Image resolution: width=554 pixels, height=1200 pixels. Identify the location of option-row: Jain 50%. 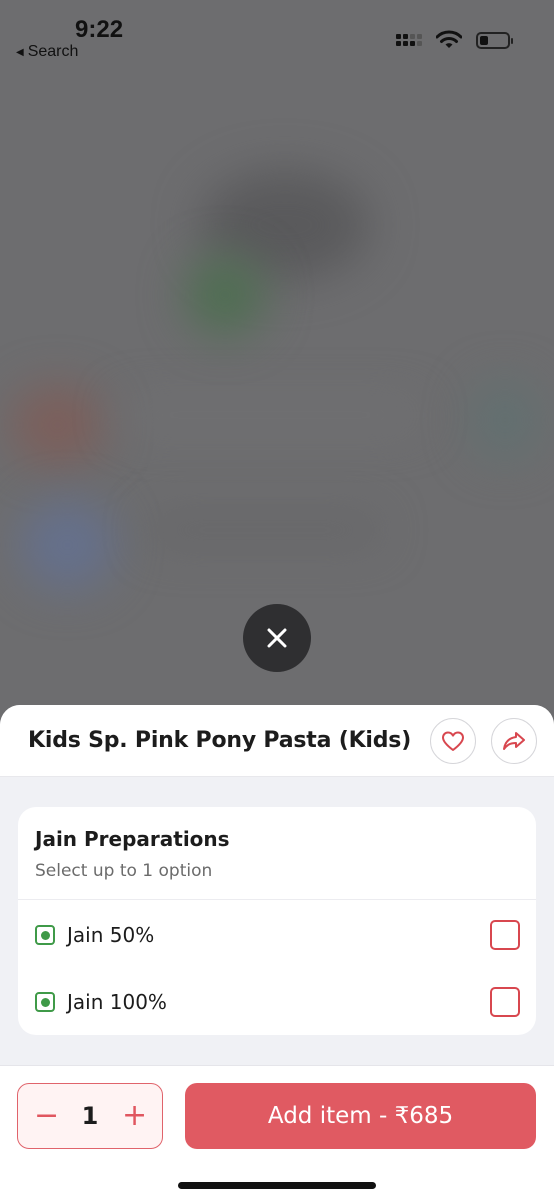
(277, 935).